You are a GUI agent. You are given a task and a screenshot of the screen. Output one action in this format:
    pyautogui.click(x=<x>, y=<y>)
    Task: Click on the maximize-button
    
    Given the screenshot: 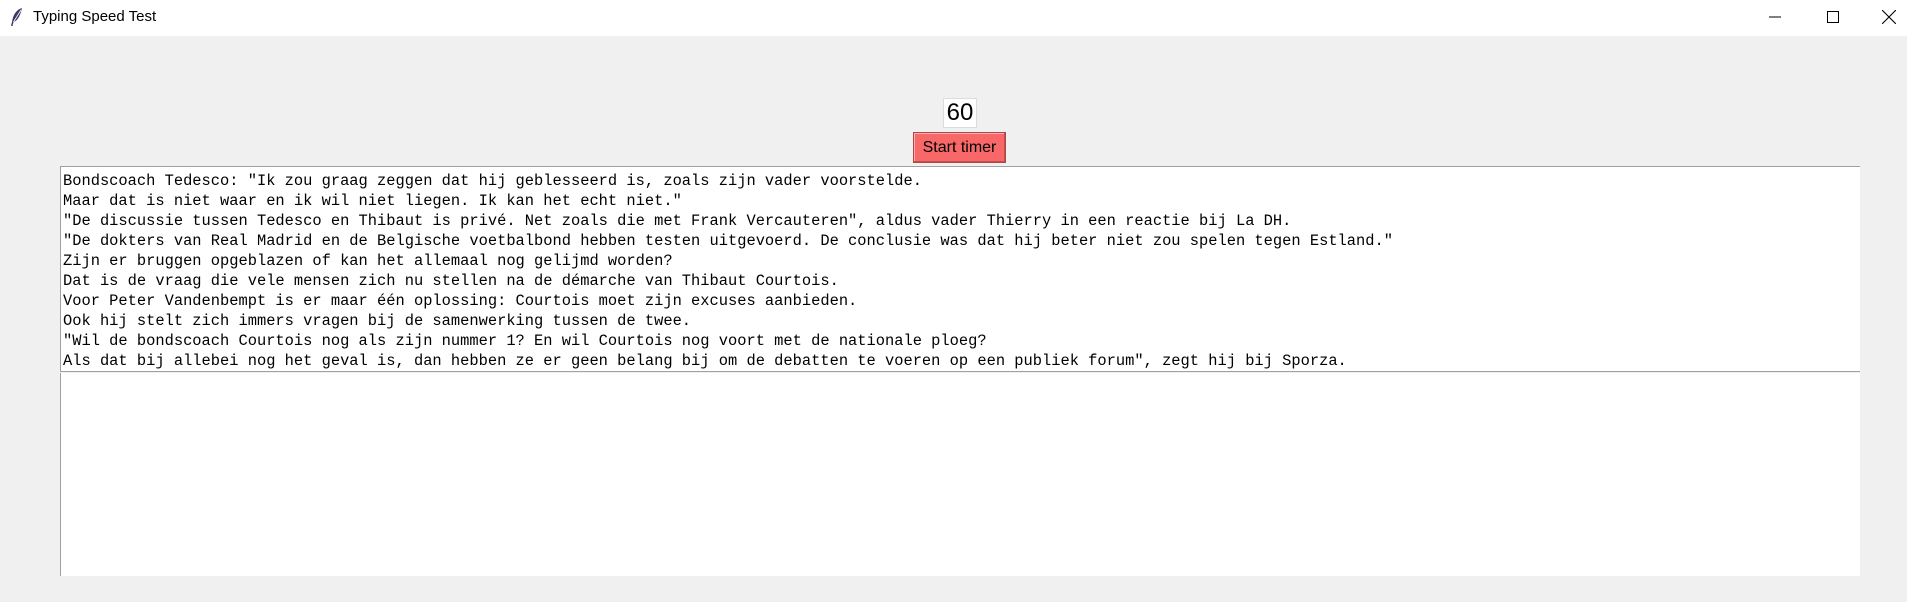 What is the action you would take?
    pyautogui.click(x=1833, y=17)
    